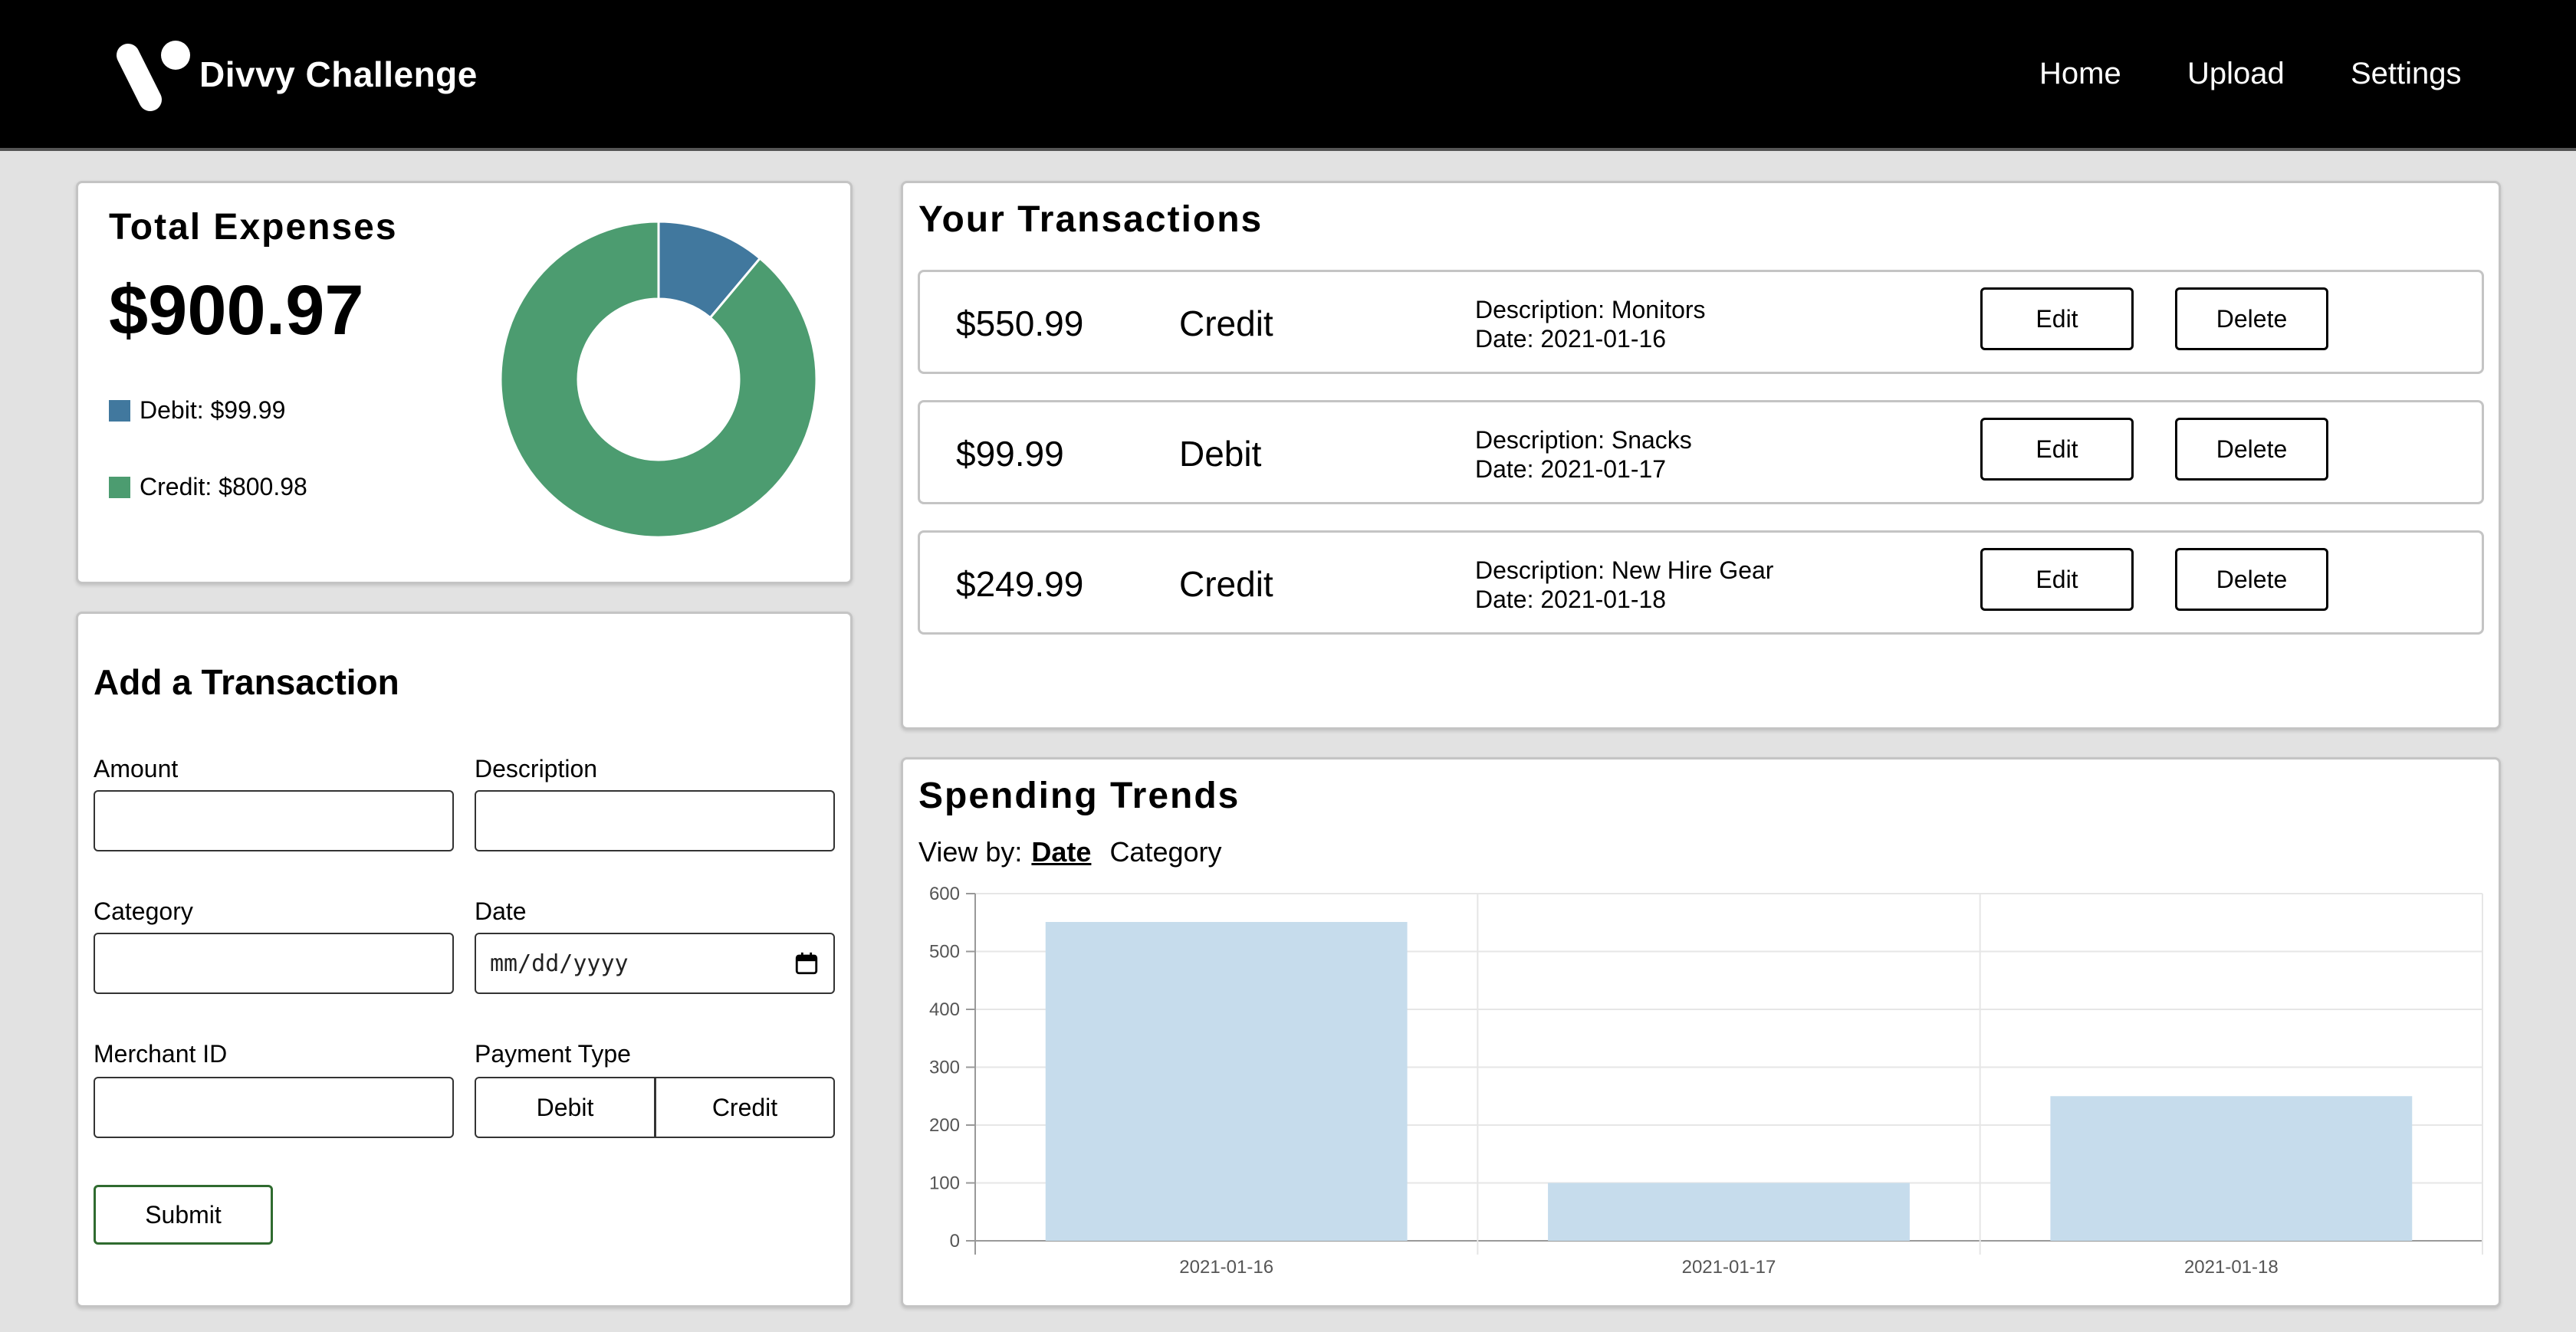 This screenshot has height=1332, width=2576. Describe the element at coordinates (1591, 309) in the screenshot. I see `transaction-description: Description: Monitors` at that location.